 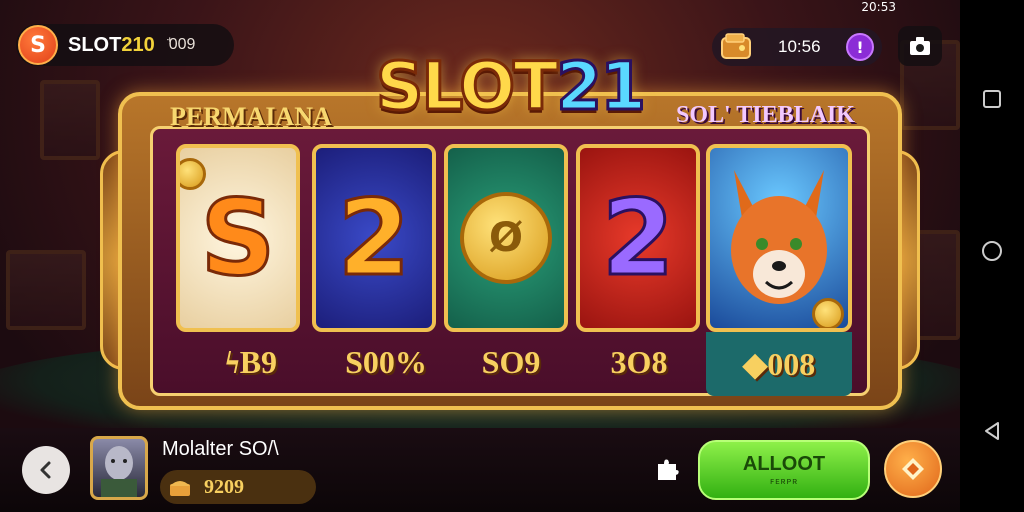 I want to click on circle-icon, so click(x=992, y=251).